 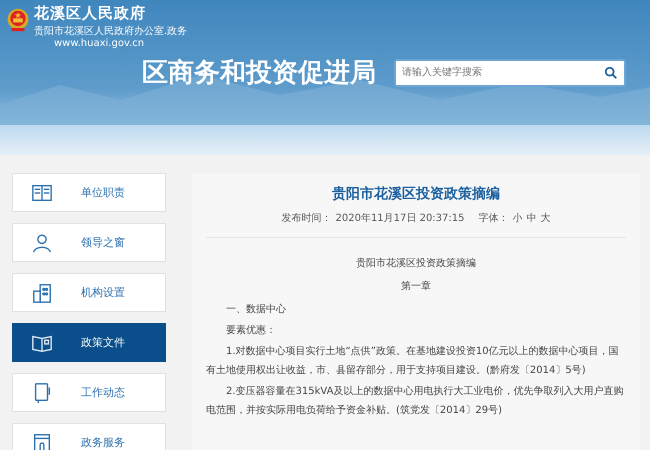 What do you see at coordinates (510, 72) in the screenshot?
I see `search-field: 请输入关键字搜索` at bounding box center [510, 72].